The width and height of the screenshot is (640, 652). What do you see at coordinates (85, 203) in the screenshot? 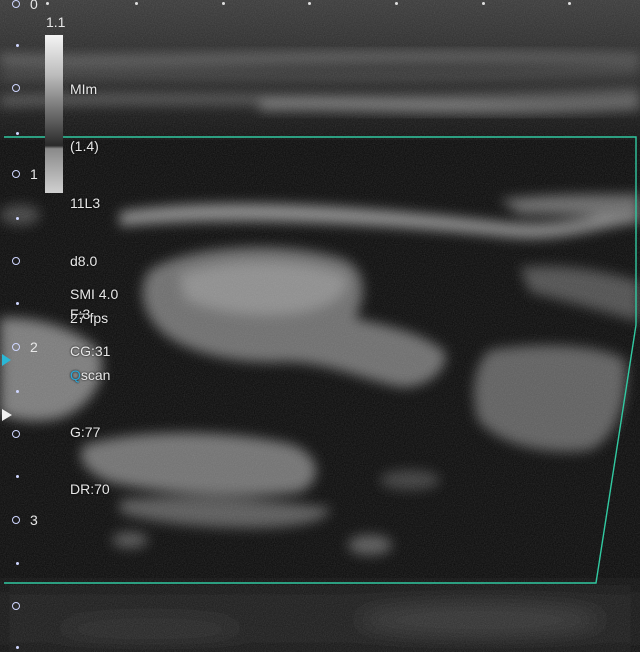
I see `probe-label: 11L3` at bounding box center [85, 203].